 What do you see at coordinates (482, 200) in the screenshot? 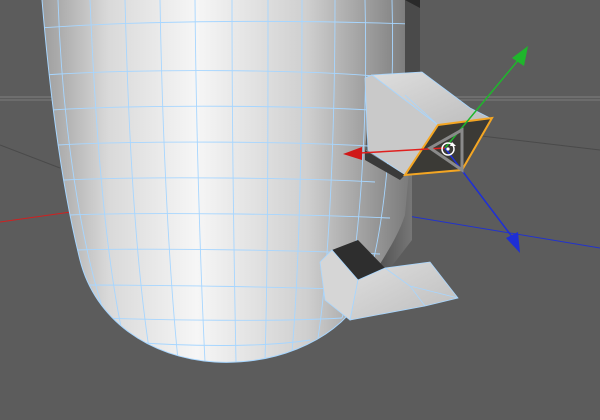
I see `z-axis` at bounding box center [482, 200].